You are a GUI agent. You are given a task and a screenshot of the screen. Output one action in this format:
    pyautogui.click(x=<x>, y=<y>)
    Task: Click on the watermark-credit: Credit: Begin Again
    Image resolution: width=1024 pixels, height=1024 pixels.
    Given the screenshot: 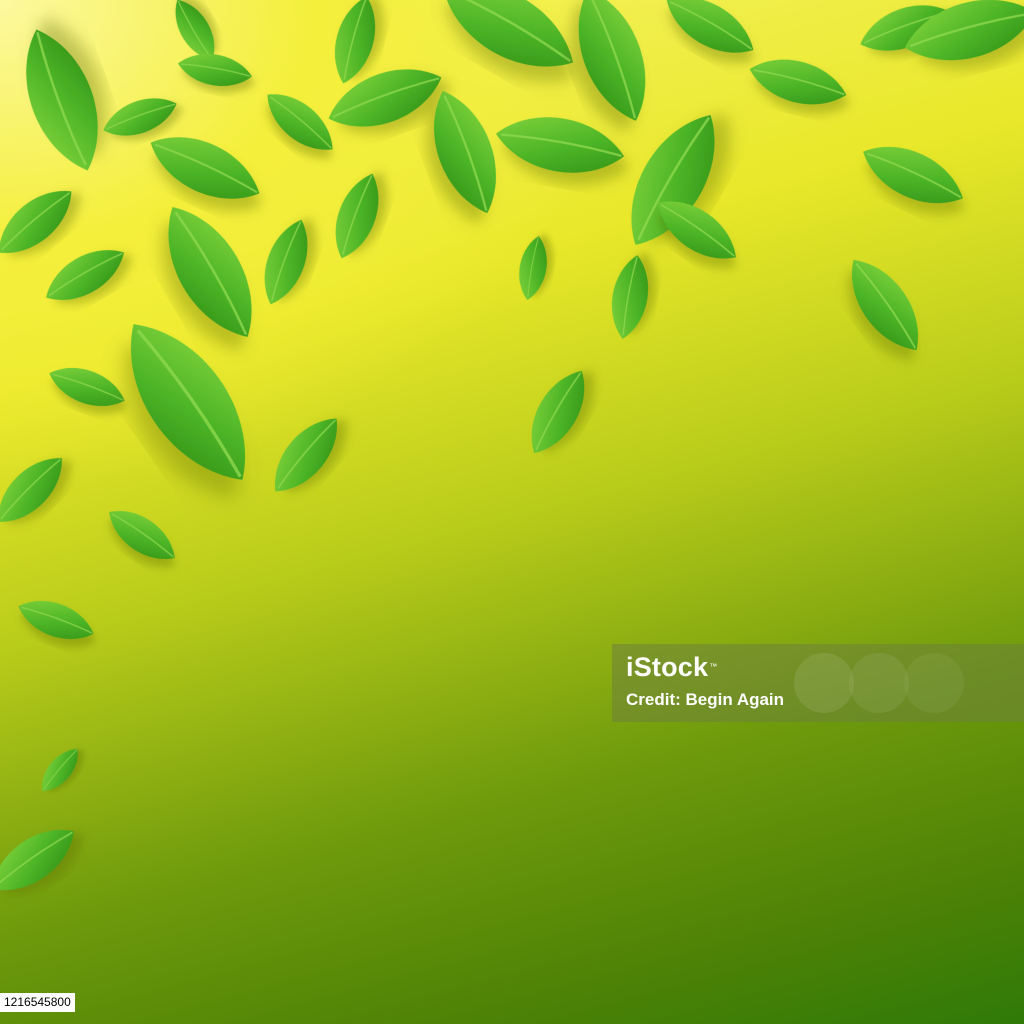 What is the action you would take?
    pyautogui.click(x=705, y=699)
    